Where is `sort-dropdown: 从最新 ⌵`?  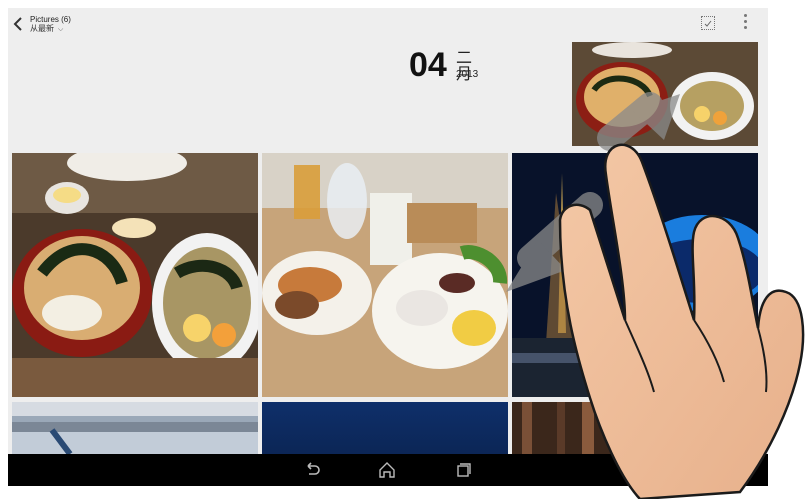 sort-dropdown: 从最新 ⌵ is located at coordinates (50, 29).